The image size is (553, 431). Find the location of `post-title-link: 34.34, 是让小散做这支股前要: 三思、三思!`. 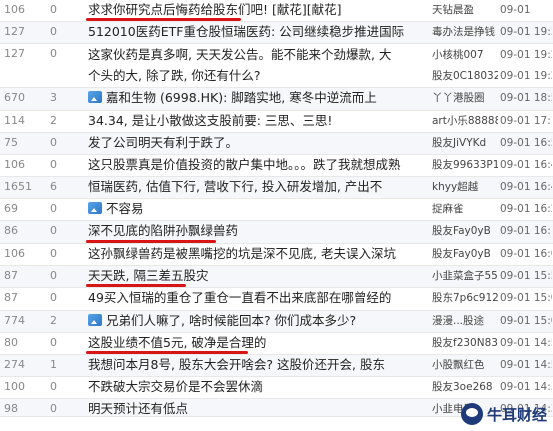

post-title-link: 34.34, 是让小散做这支股前要: 三思、三思! is located at coordinates (210, 121).